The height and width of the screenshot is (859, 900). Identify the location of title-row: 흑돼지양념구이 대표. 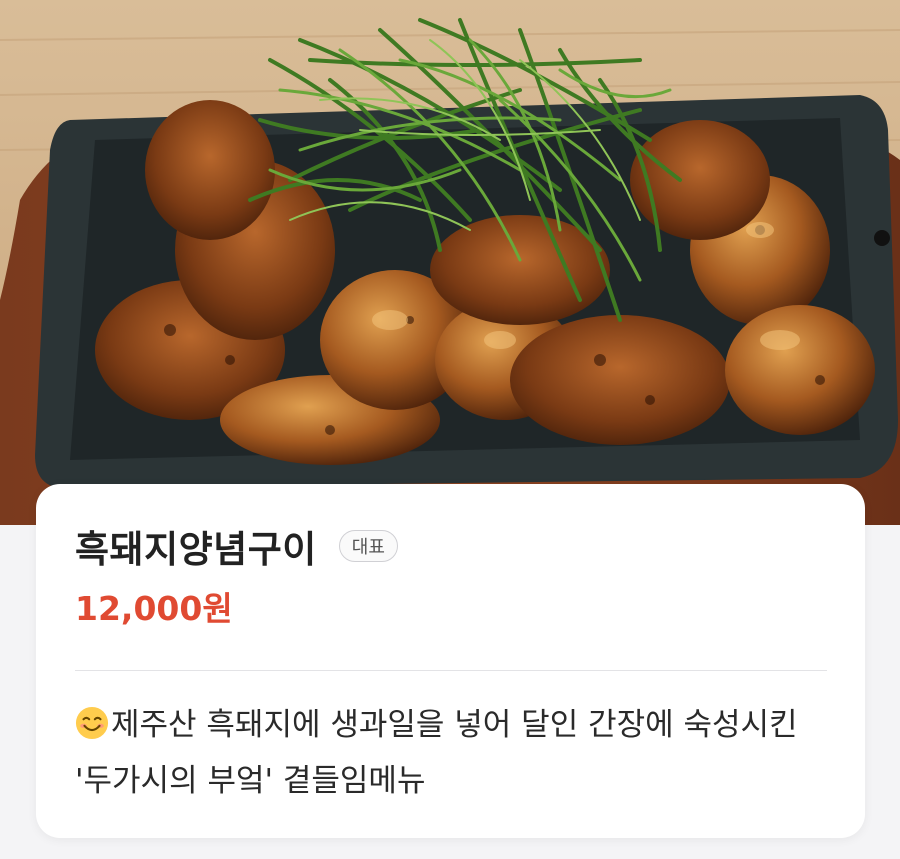
(450, 546).